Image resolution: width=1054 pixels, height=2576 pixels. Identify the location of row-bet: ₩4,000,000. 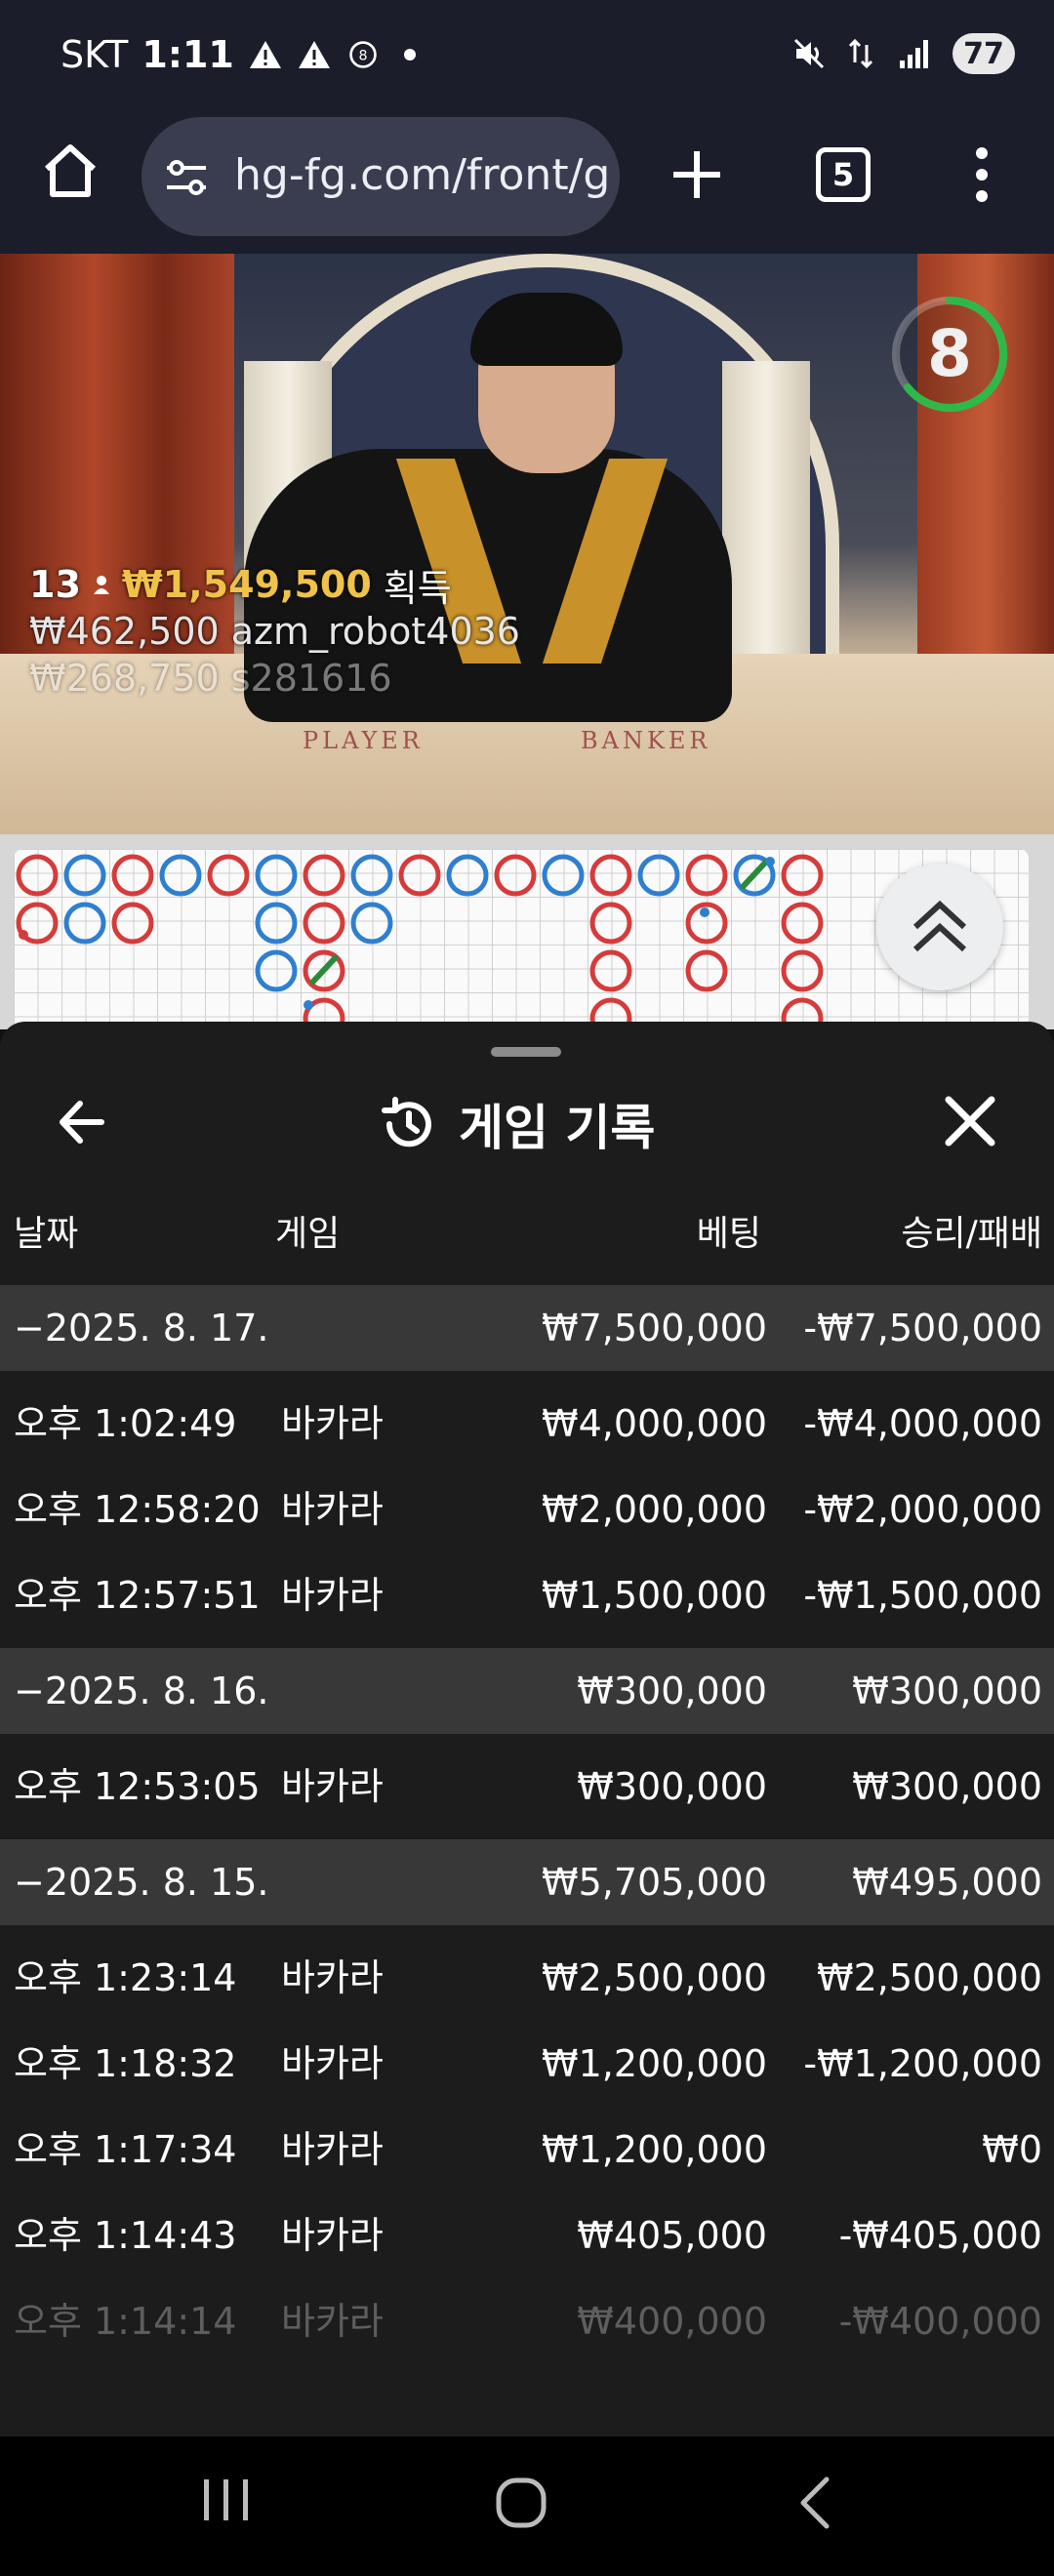
(654, 1423).